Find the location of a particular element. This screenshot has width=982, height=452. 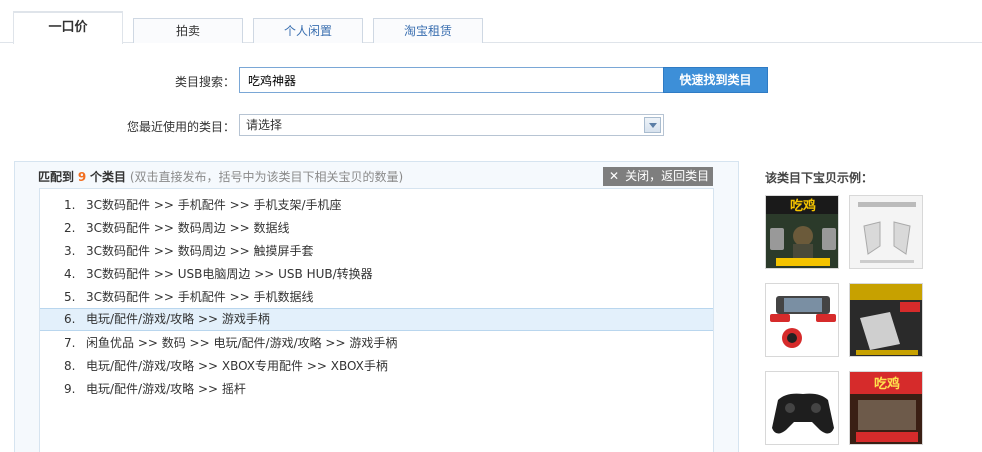

list-item: 9. 电玩/配件/游戏/攻略 >> 摇杆 is located at coordinates (376, 389).